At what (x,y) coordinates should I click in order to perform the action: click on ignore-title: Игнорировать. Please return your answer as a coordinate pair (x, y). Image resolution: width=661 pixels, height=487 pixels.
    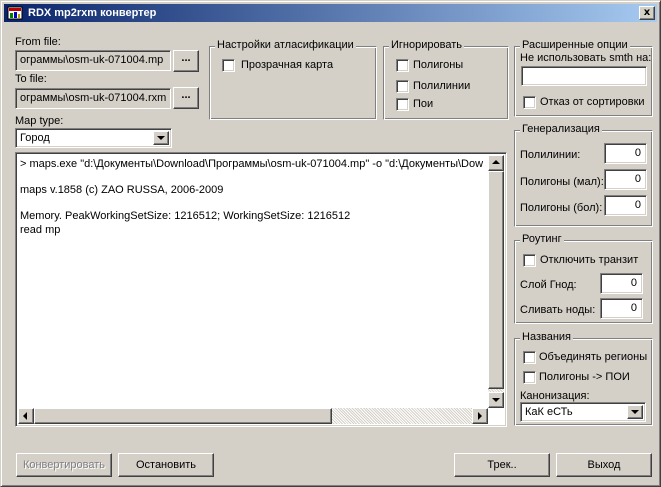
    Looking at the image, I should click on (426, 45).